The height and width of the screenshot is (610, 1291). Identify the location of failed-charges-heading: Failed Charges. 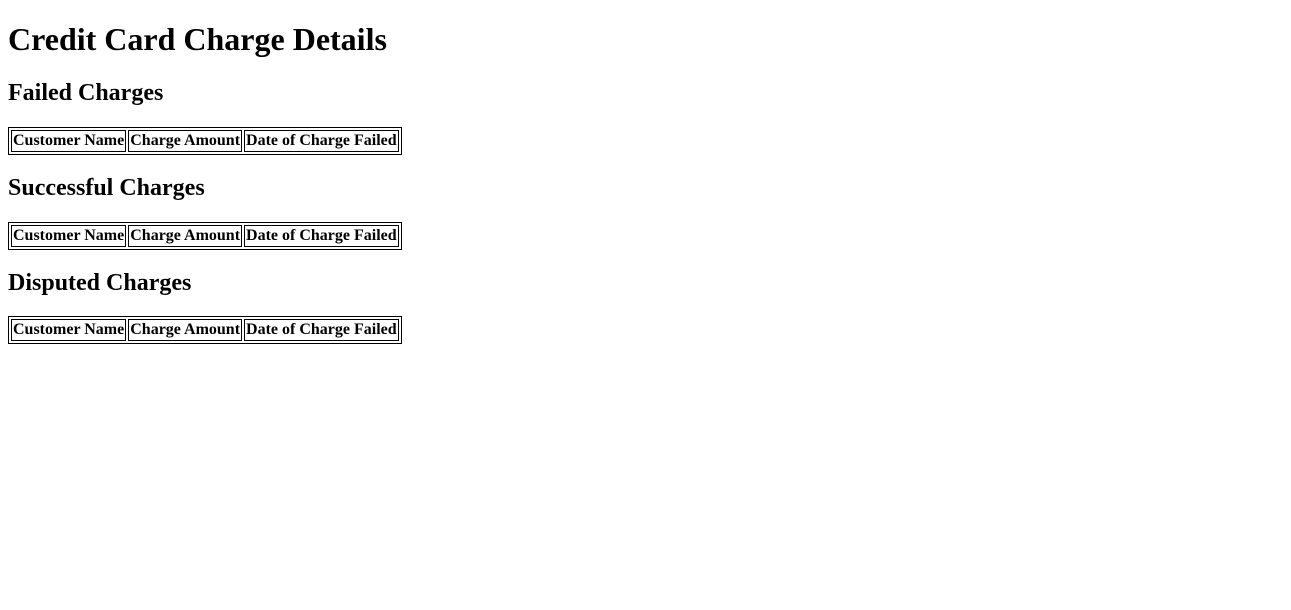
(86, 92).